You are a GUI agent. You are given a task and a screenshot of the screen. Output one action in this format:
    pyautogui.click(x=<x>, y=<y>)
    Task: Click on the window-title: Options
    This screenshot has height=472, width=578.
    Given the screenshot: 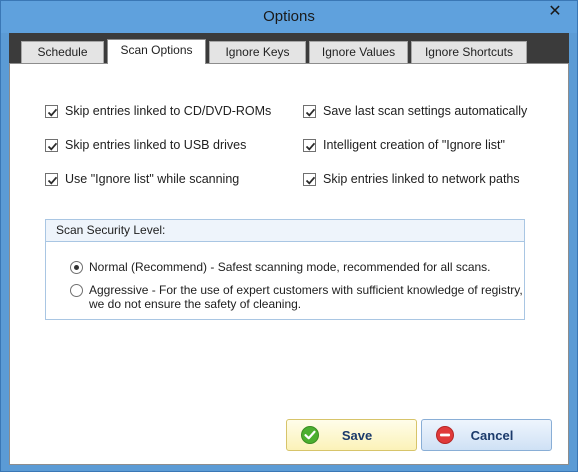 What is the action you would take?
    pyautogui.click(x=289, y=16)
    